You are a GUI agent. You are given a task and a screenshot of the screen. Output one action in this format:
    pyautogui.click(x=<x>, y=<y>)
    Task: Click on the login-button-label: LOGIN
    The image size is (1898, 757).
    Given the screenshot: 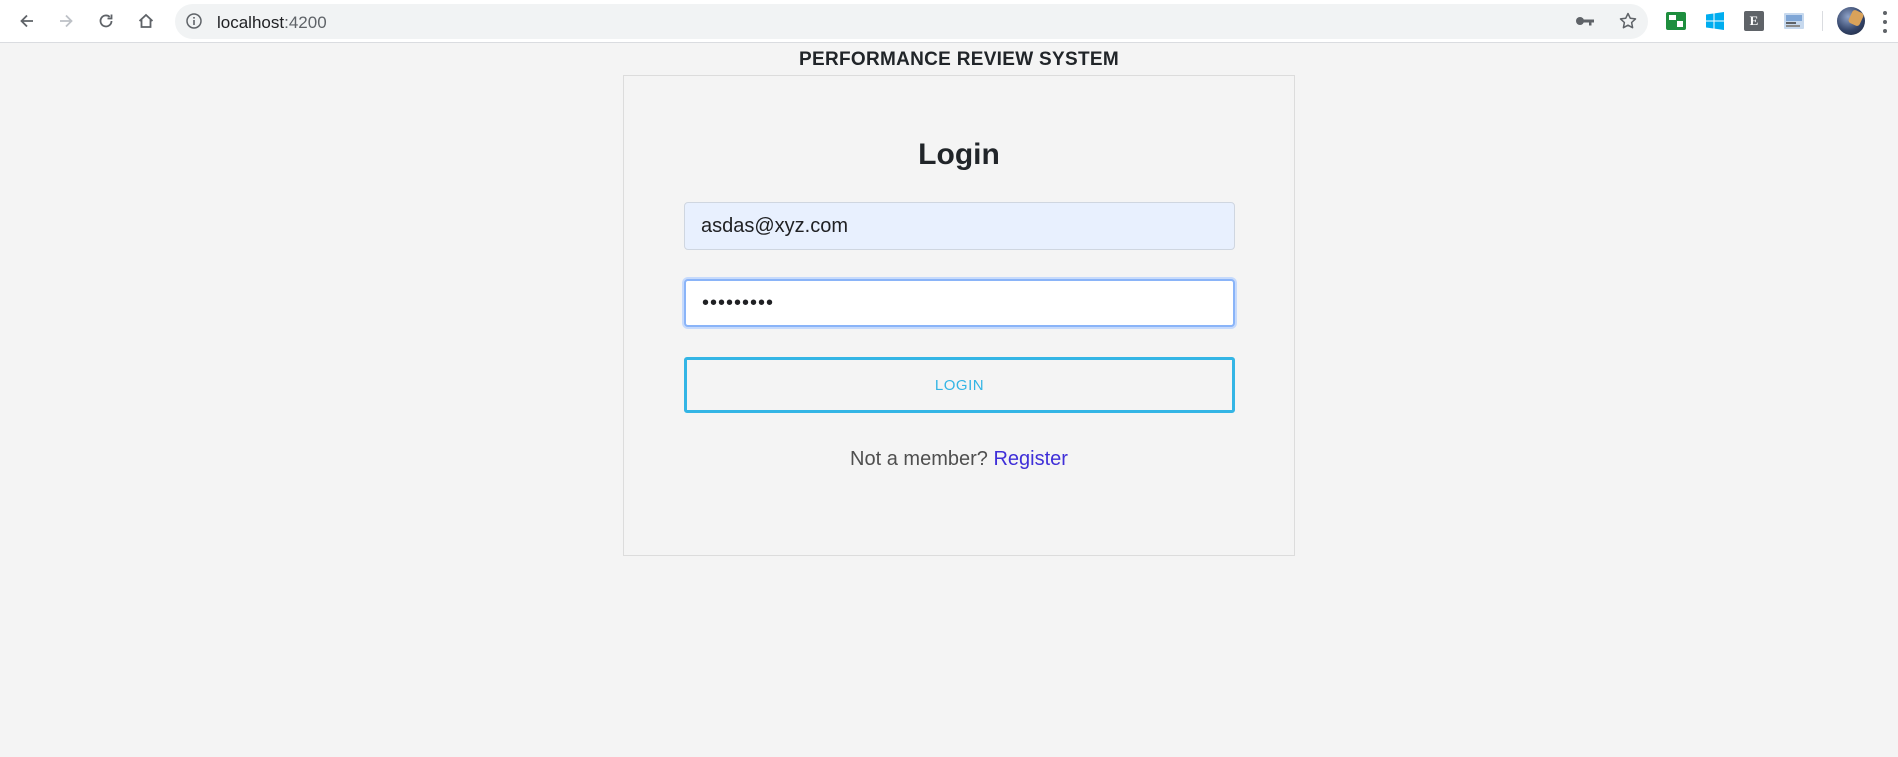 What is the action you would take?
    pyautogui.click(x=959, y=385)
    